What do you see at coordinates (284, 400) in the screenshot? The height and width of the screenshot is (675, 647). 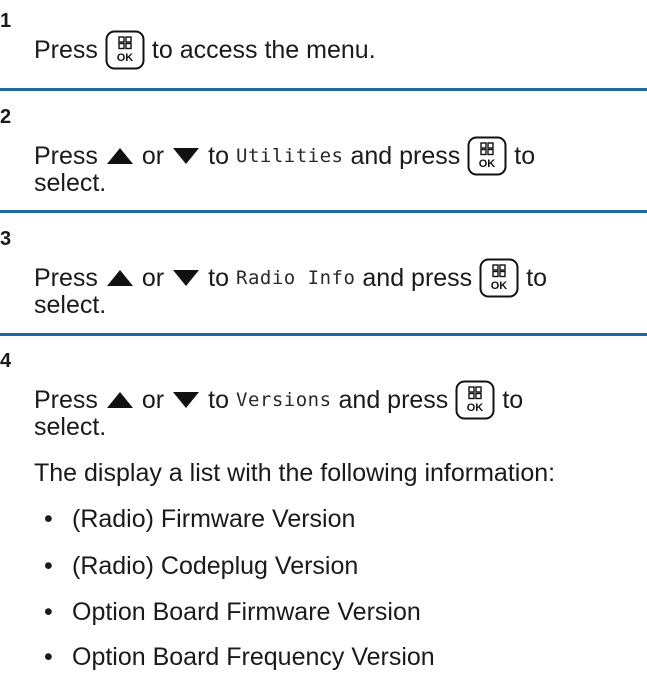 I see `menu-item-name: Versions` at bounding box center [284, 400].